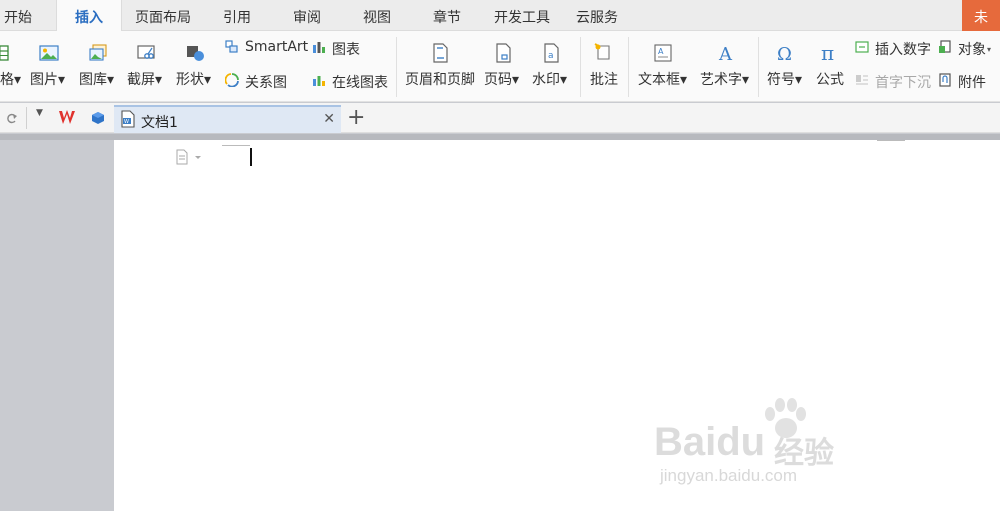  I want to click on text-cursor, so click(251, 157).